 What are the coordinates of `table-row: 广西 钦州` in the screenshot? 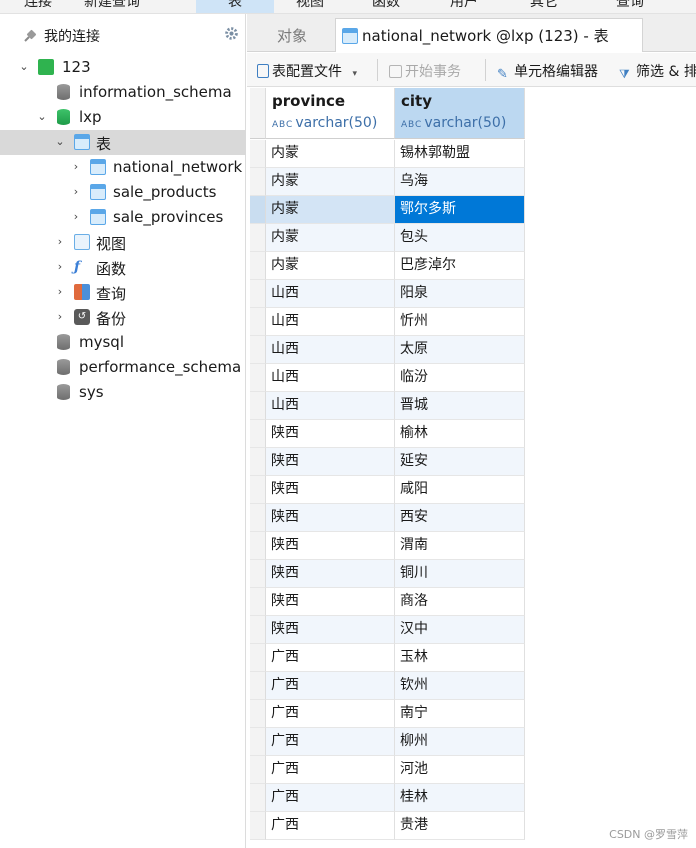 It's located at (387, 686).